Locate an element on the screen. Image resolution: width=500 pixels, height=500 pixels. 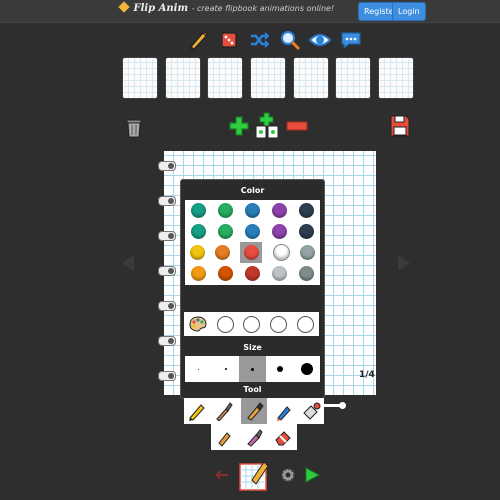
undo-icon is located at coordinates (224, 475).